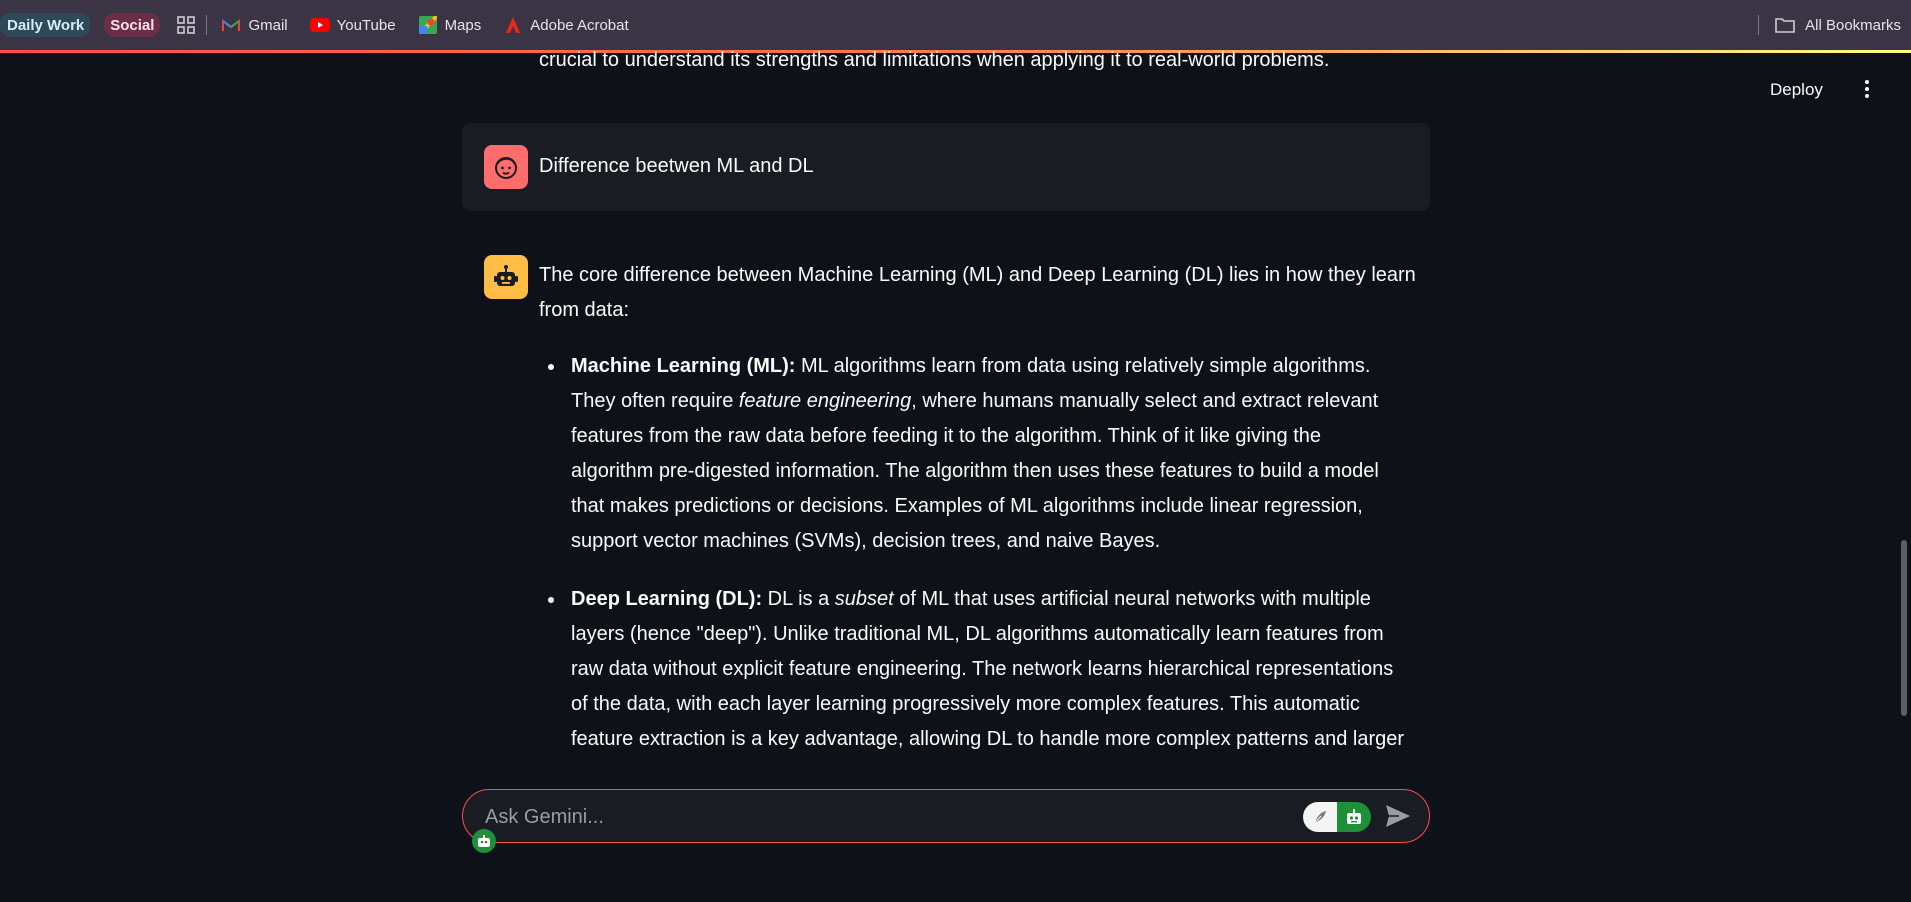 The width and height of the screenshot is (1911, 902). What do you see at coordinates (319, 25) in the screenshot?
I see `youtube-icon` at bounding box center [319, 25].